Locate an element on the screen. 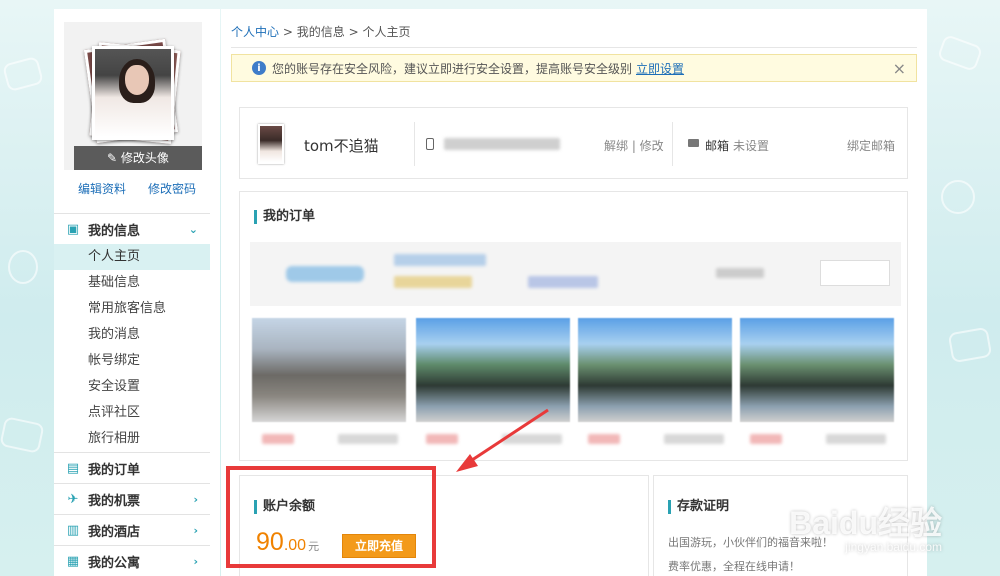 This screenshot has height=576, width=1000. annotation-highlight-box is located at coordinates (331, 517).